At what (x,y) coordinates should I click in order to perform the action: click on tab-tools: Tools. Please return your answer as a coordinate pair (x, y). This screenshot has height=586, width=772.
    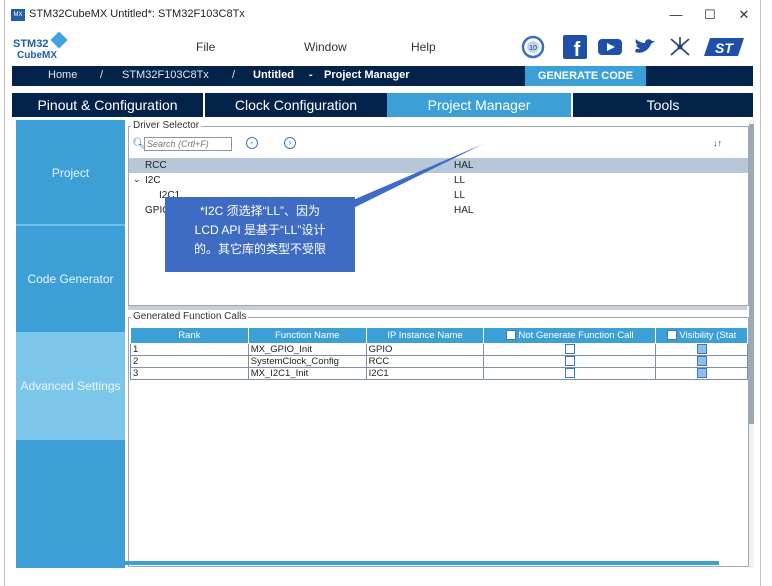
    Looking at the image, I should click on (663, 105).